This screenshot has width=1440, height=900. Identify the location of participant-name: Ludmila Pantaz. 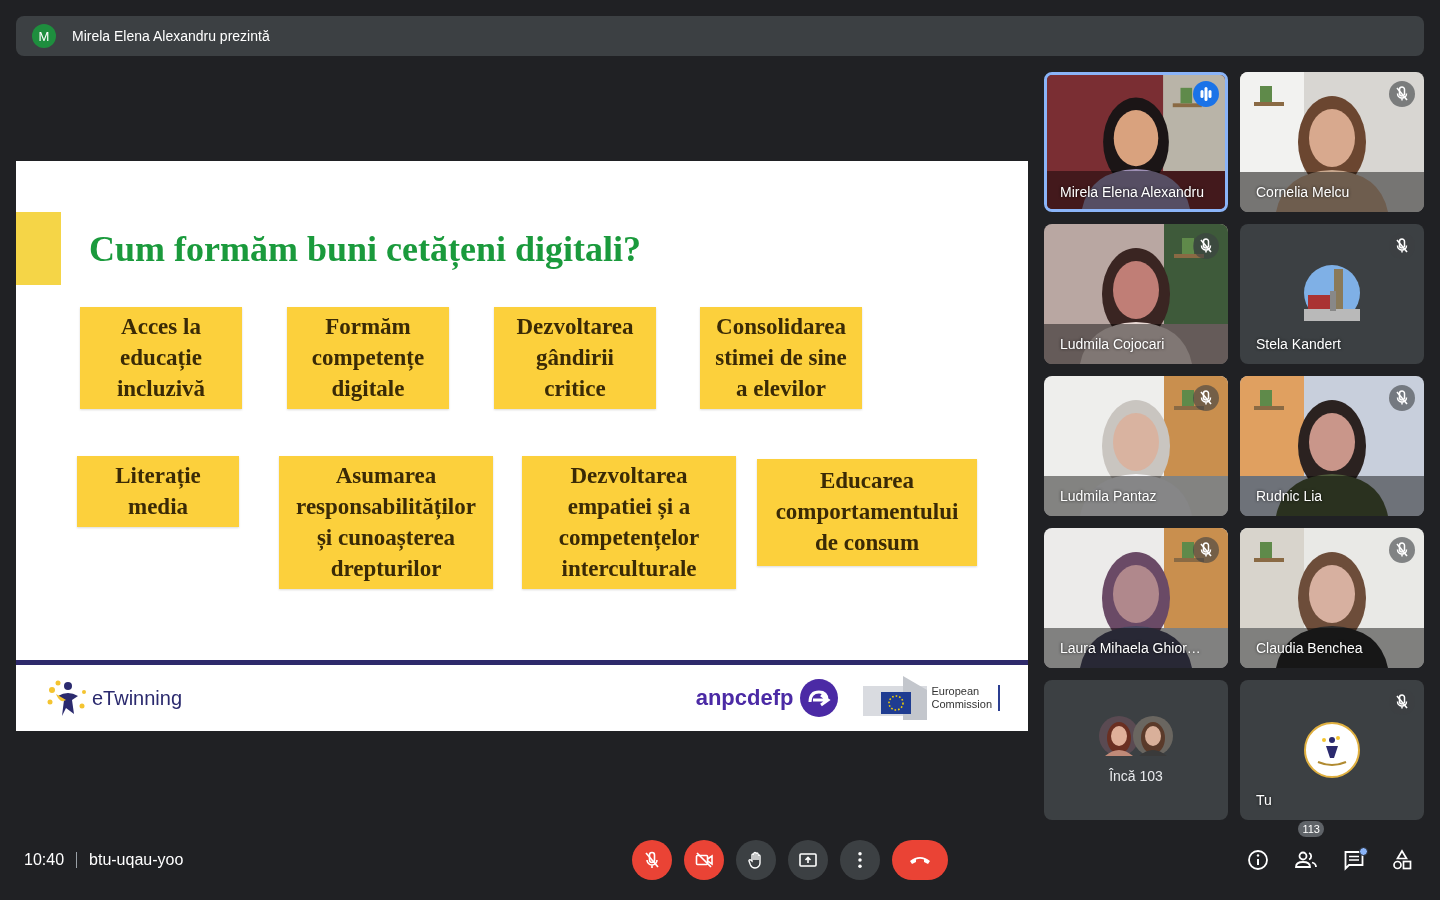
(1108, 496).